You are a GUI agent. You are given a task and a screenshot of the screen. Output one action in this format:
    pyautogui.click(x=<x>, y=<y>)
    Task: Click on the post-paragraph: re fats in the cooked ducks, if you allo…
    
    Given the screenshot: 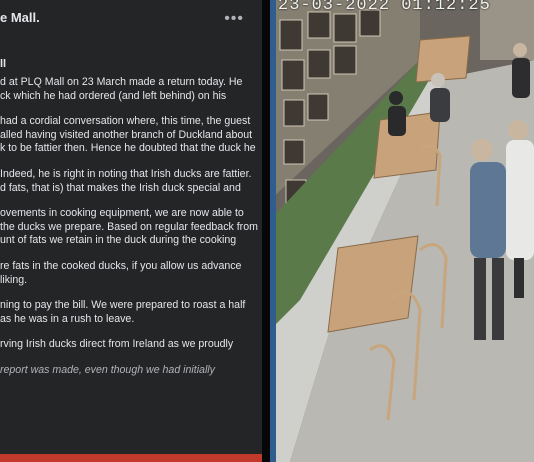 What is the action you would take?
    pyautogui.click(x=121, y=272)
    